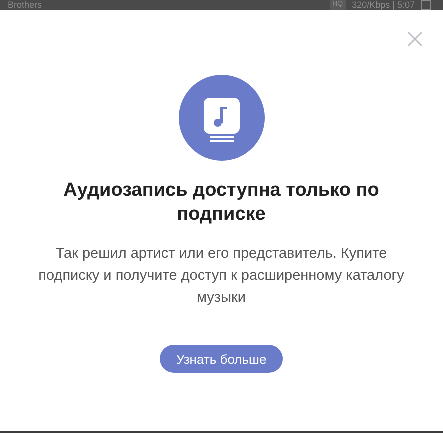  I want to click on save-icon, so click(426, 5).